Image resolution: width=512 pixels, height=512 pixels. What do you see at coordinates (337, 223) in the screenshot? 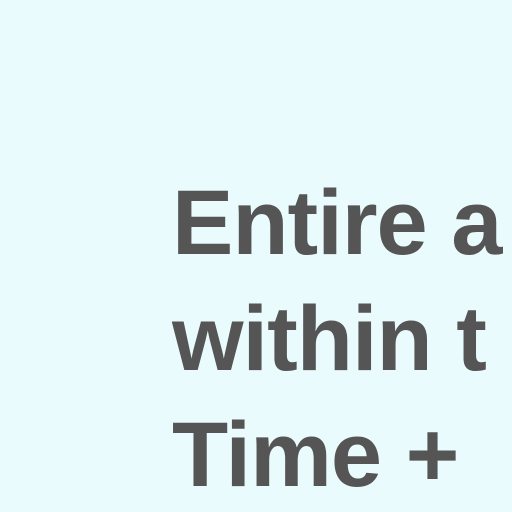
I see `text-line-1: Entire a` at bounding box center [337, 223].